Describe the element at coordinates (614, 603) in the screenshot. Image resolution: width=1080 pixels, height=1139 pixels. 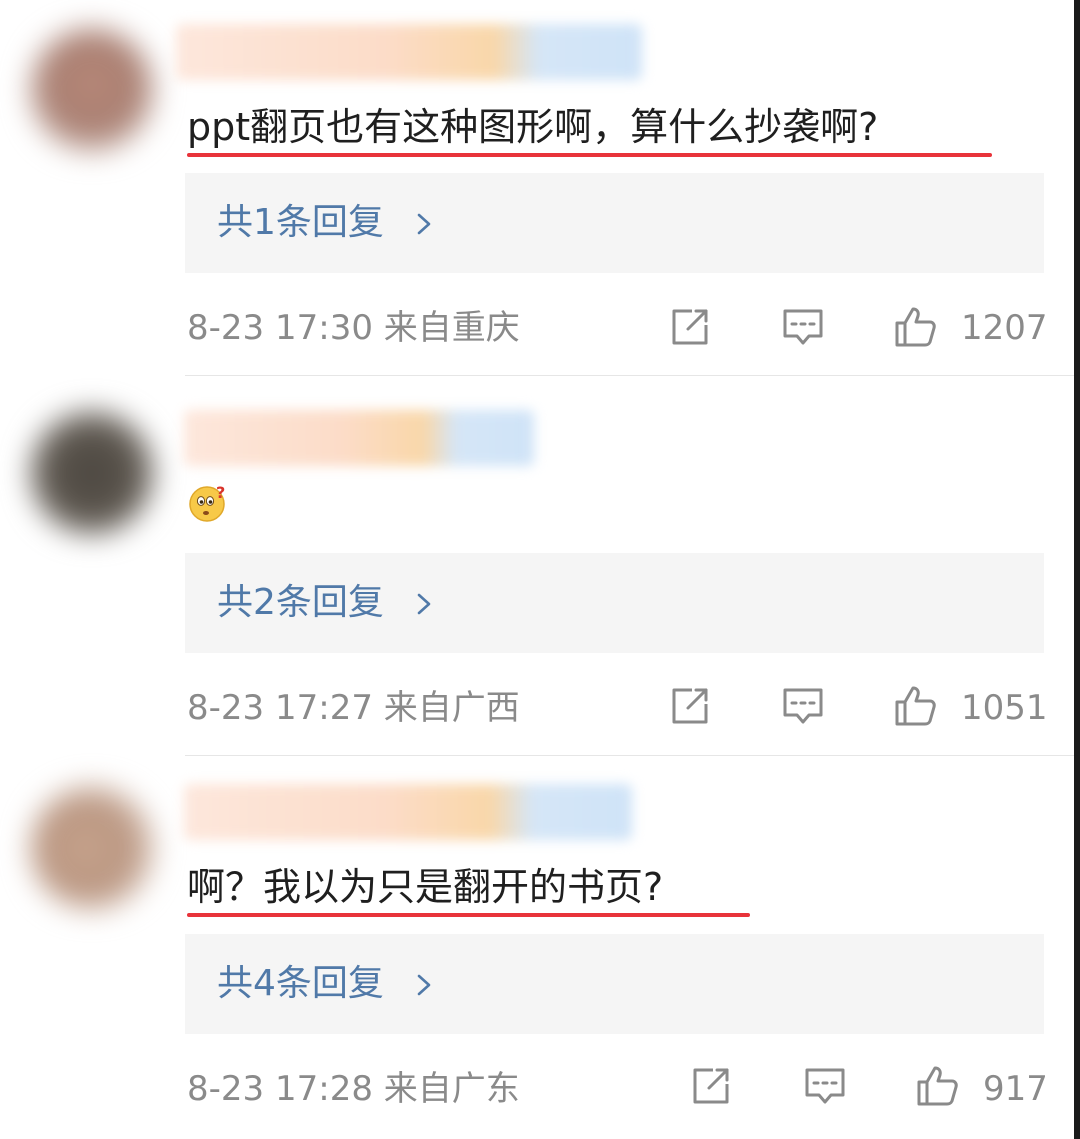
I see `reply-summary-box: 共2条回复` at that location.